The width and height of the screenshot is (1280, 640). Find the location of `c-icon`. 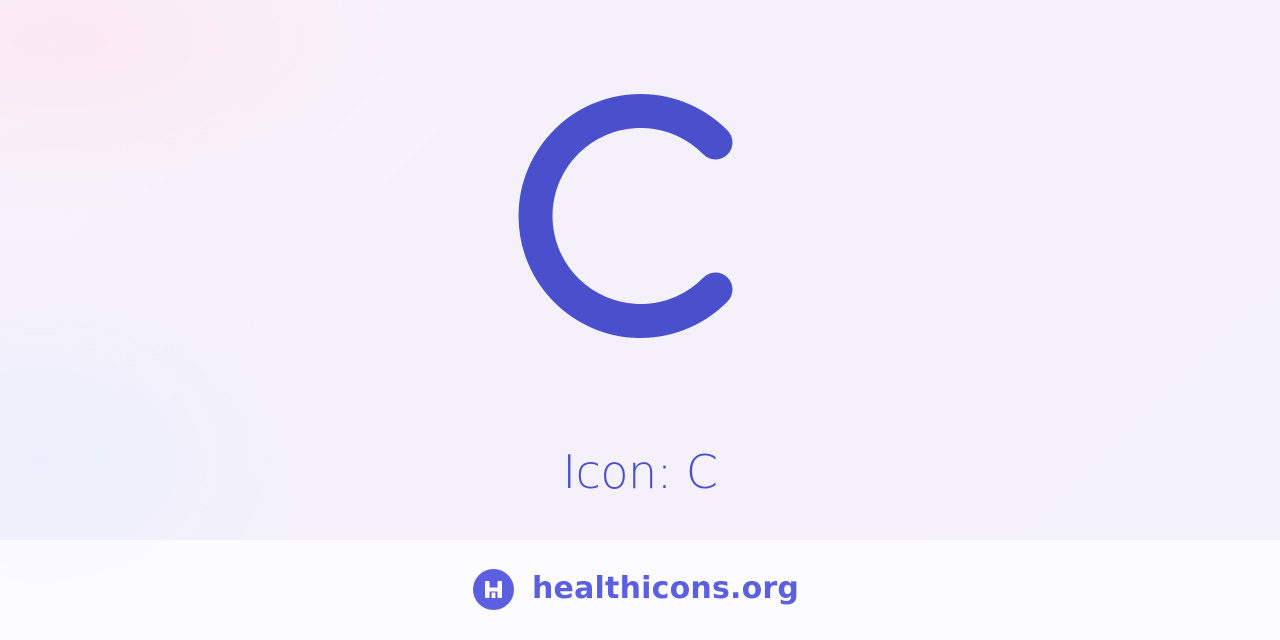

c-icon is located at coordinates (640, 221).